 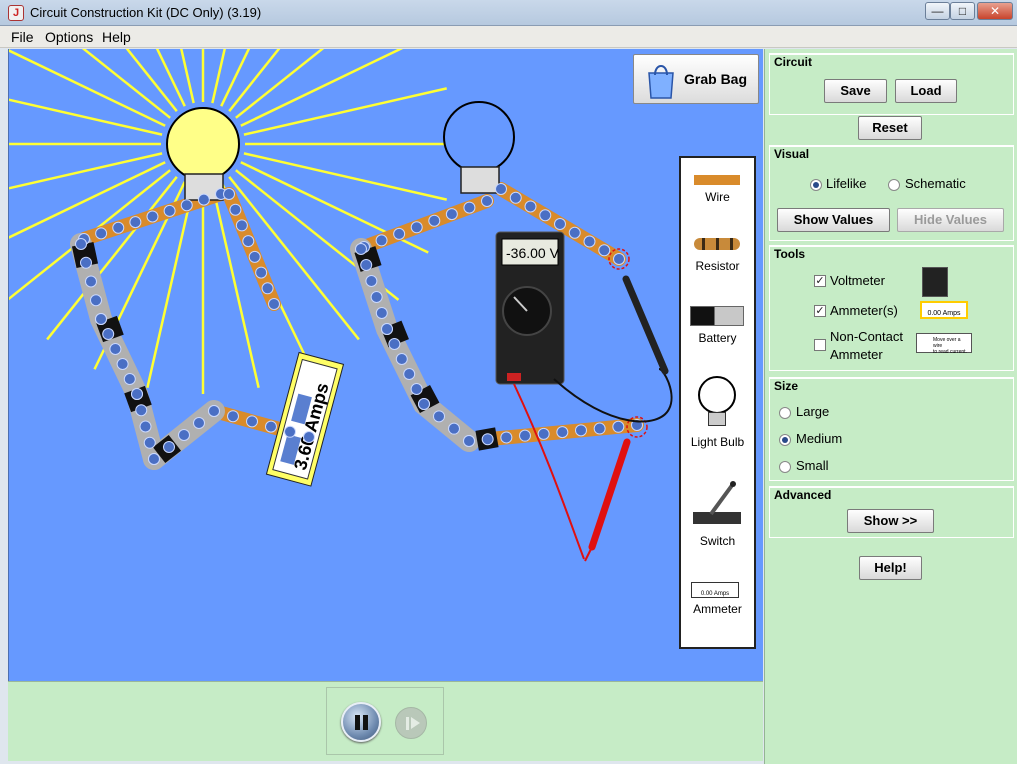 What do you see at coordinates (816, 185) in the screenshot?
I see `lifelike-radio` at bounding box center [816, 185].